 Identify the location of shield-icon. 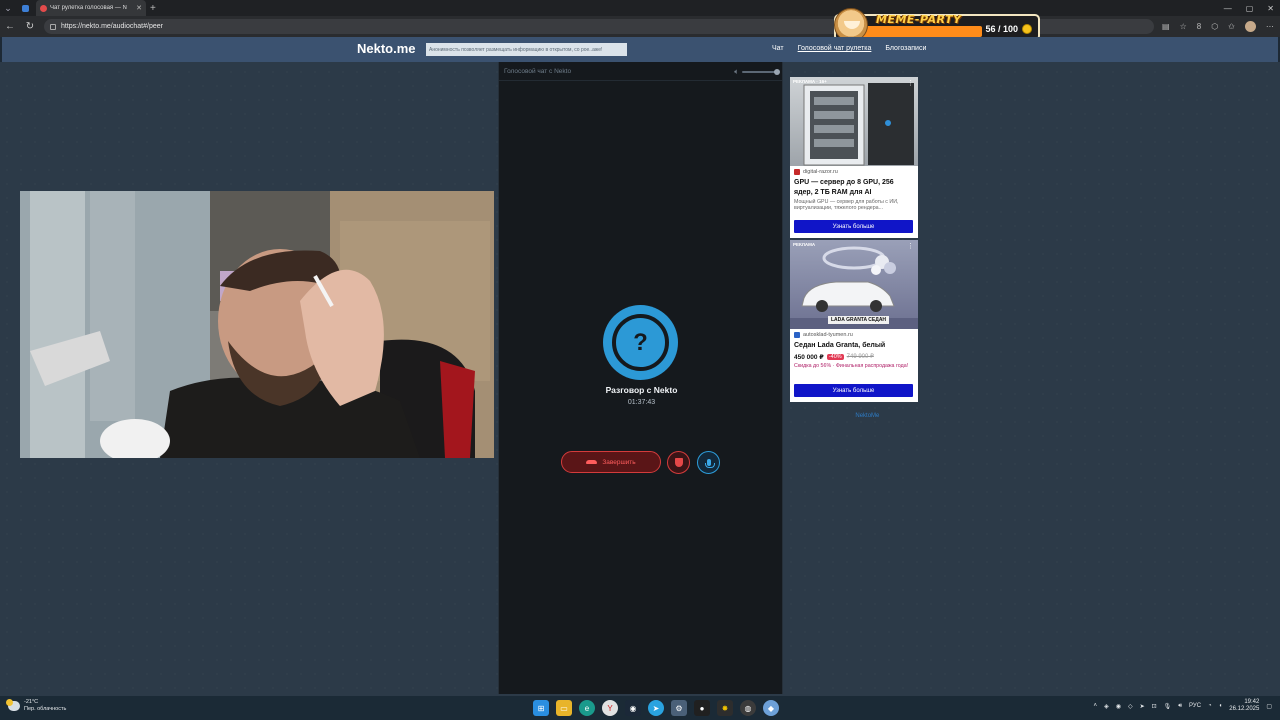
(678, 462).